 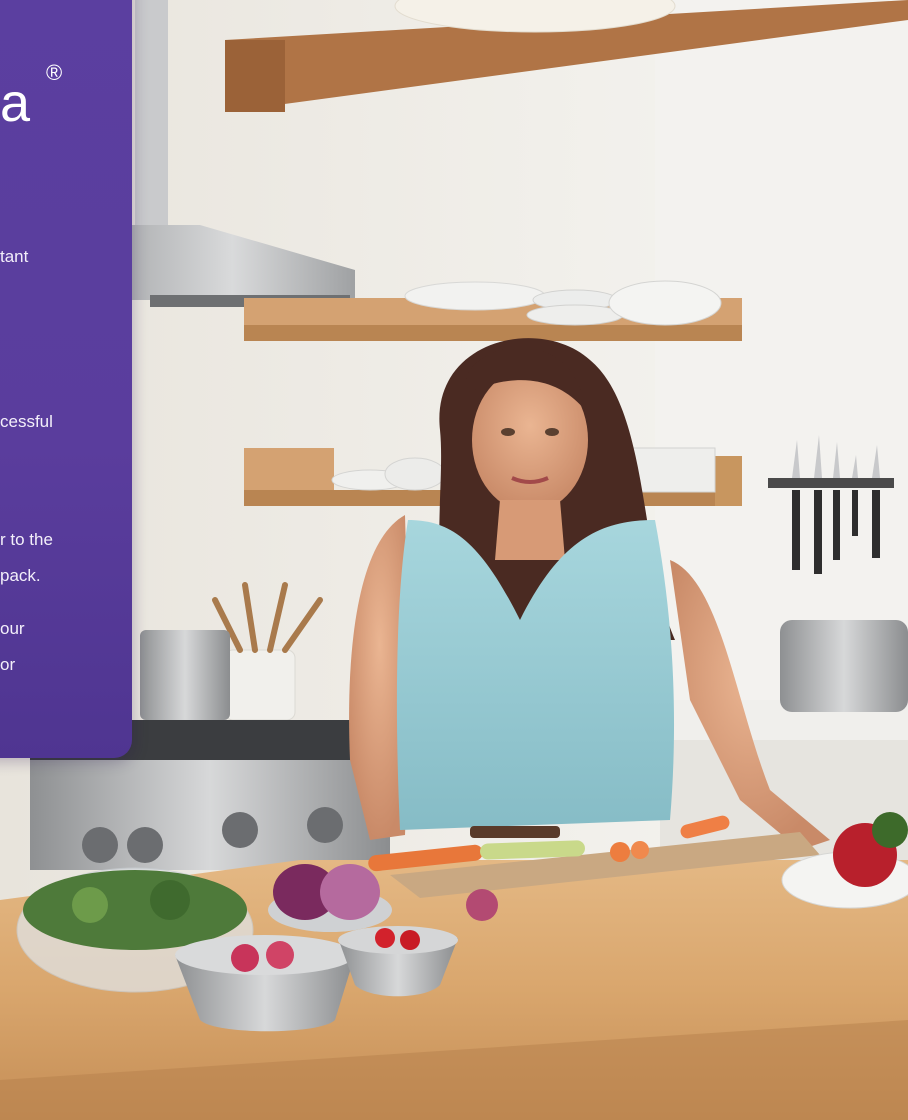 What do you see at coordinates (20, 575) in the screenshot?
I see `panel-text-line: pack.` at bounding box center [20, 575].